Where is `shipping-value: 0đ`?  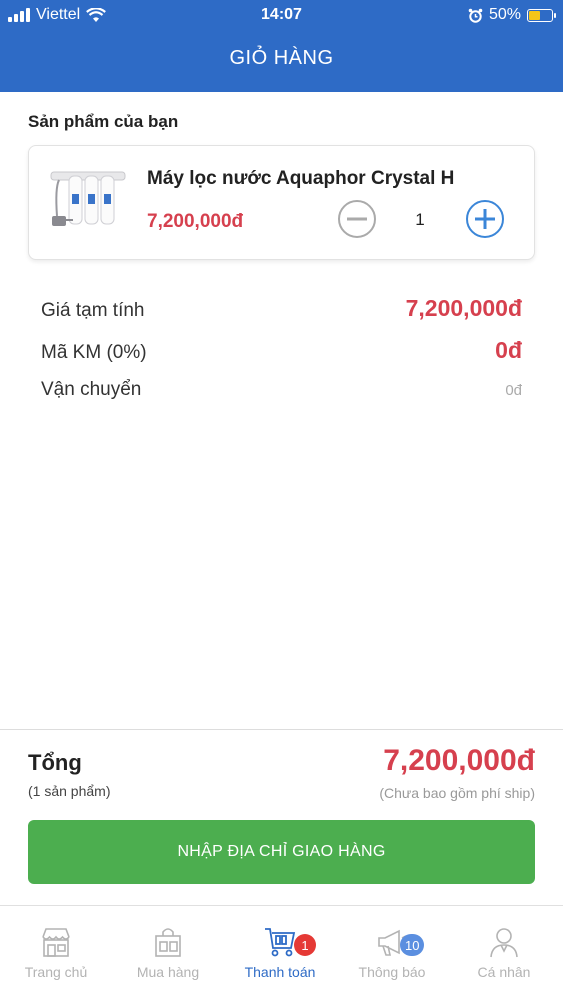
shipping-value: 0đ is located at coordinates (513, 390).